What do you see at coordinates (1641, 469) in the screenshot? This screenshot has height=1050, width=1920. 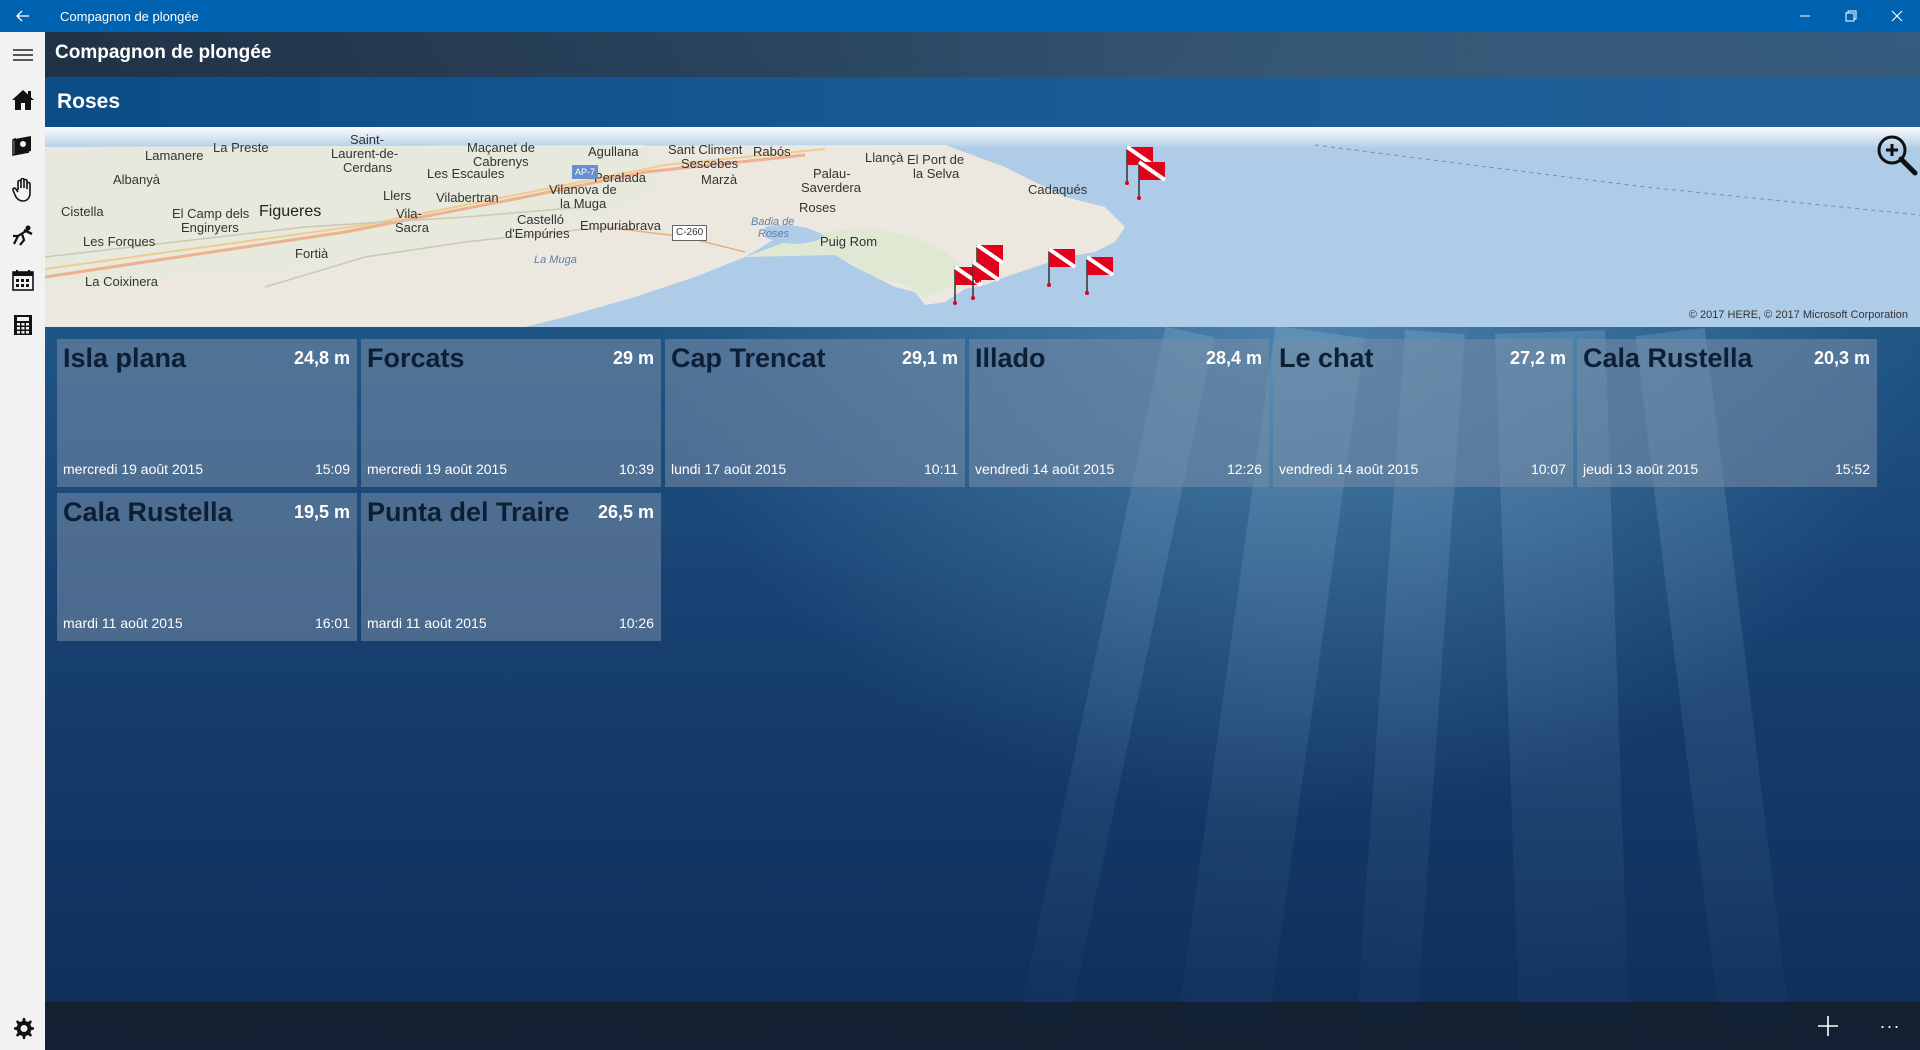 I see `dive-date: jeudi 13 août 2015` at bounding box center [1641, 469].